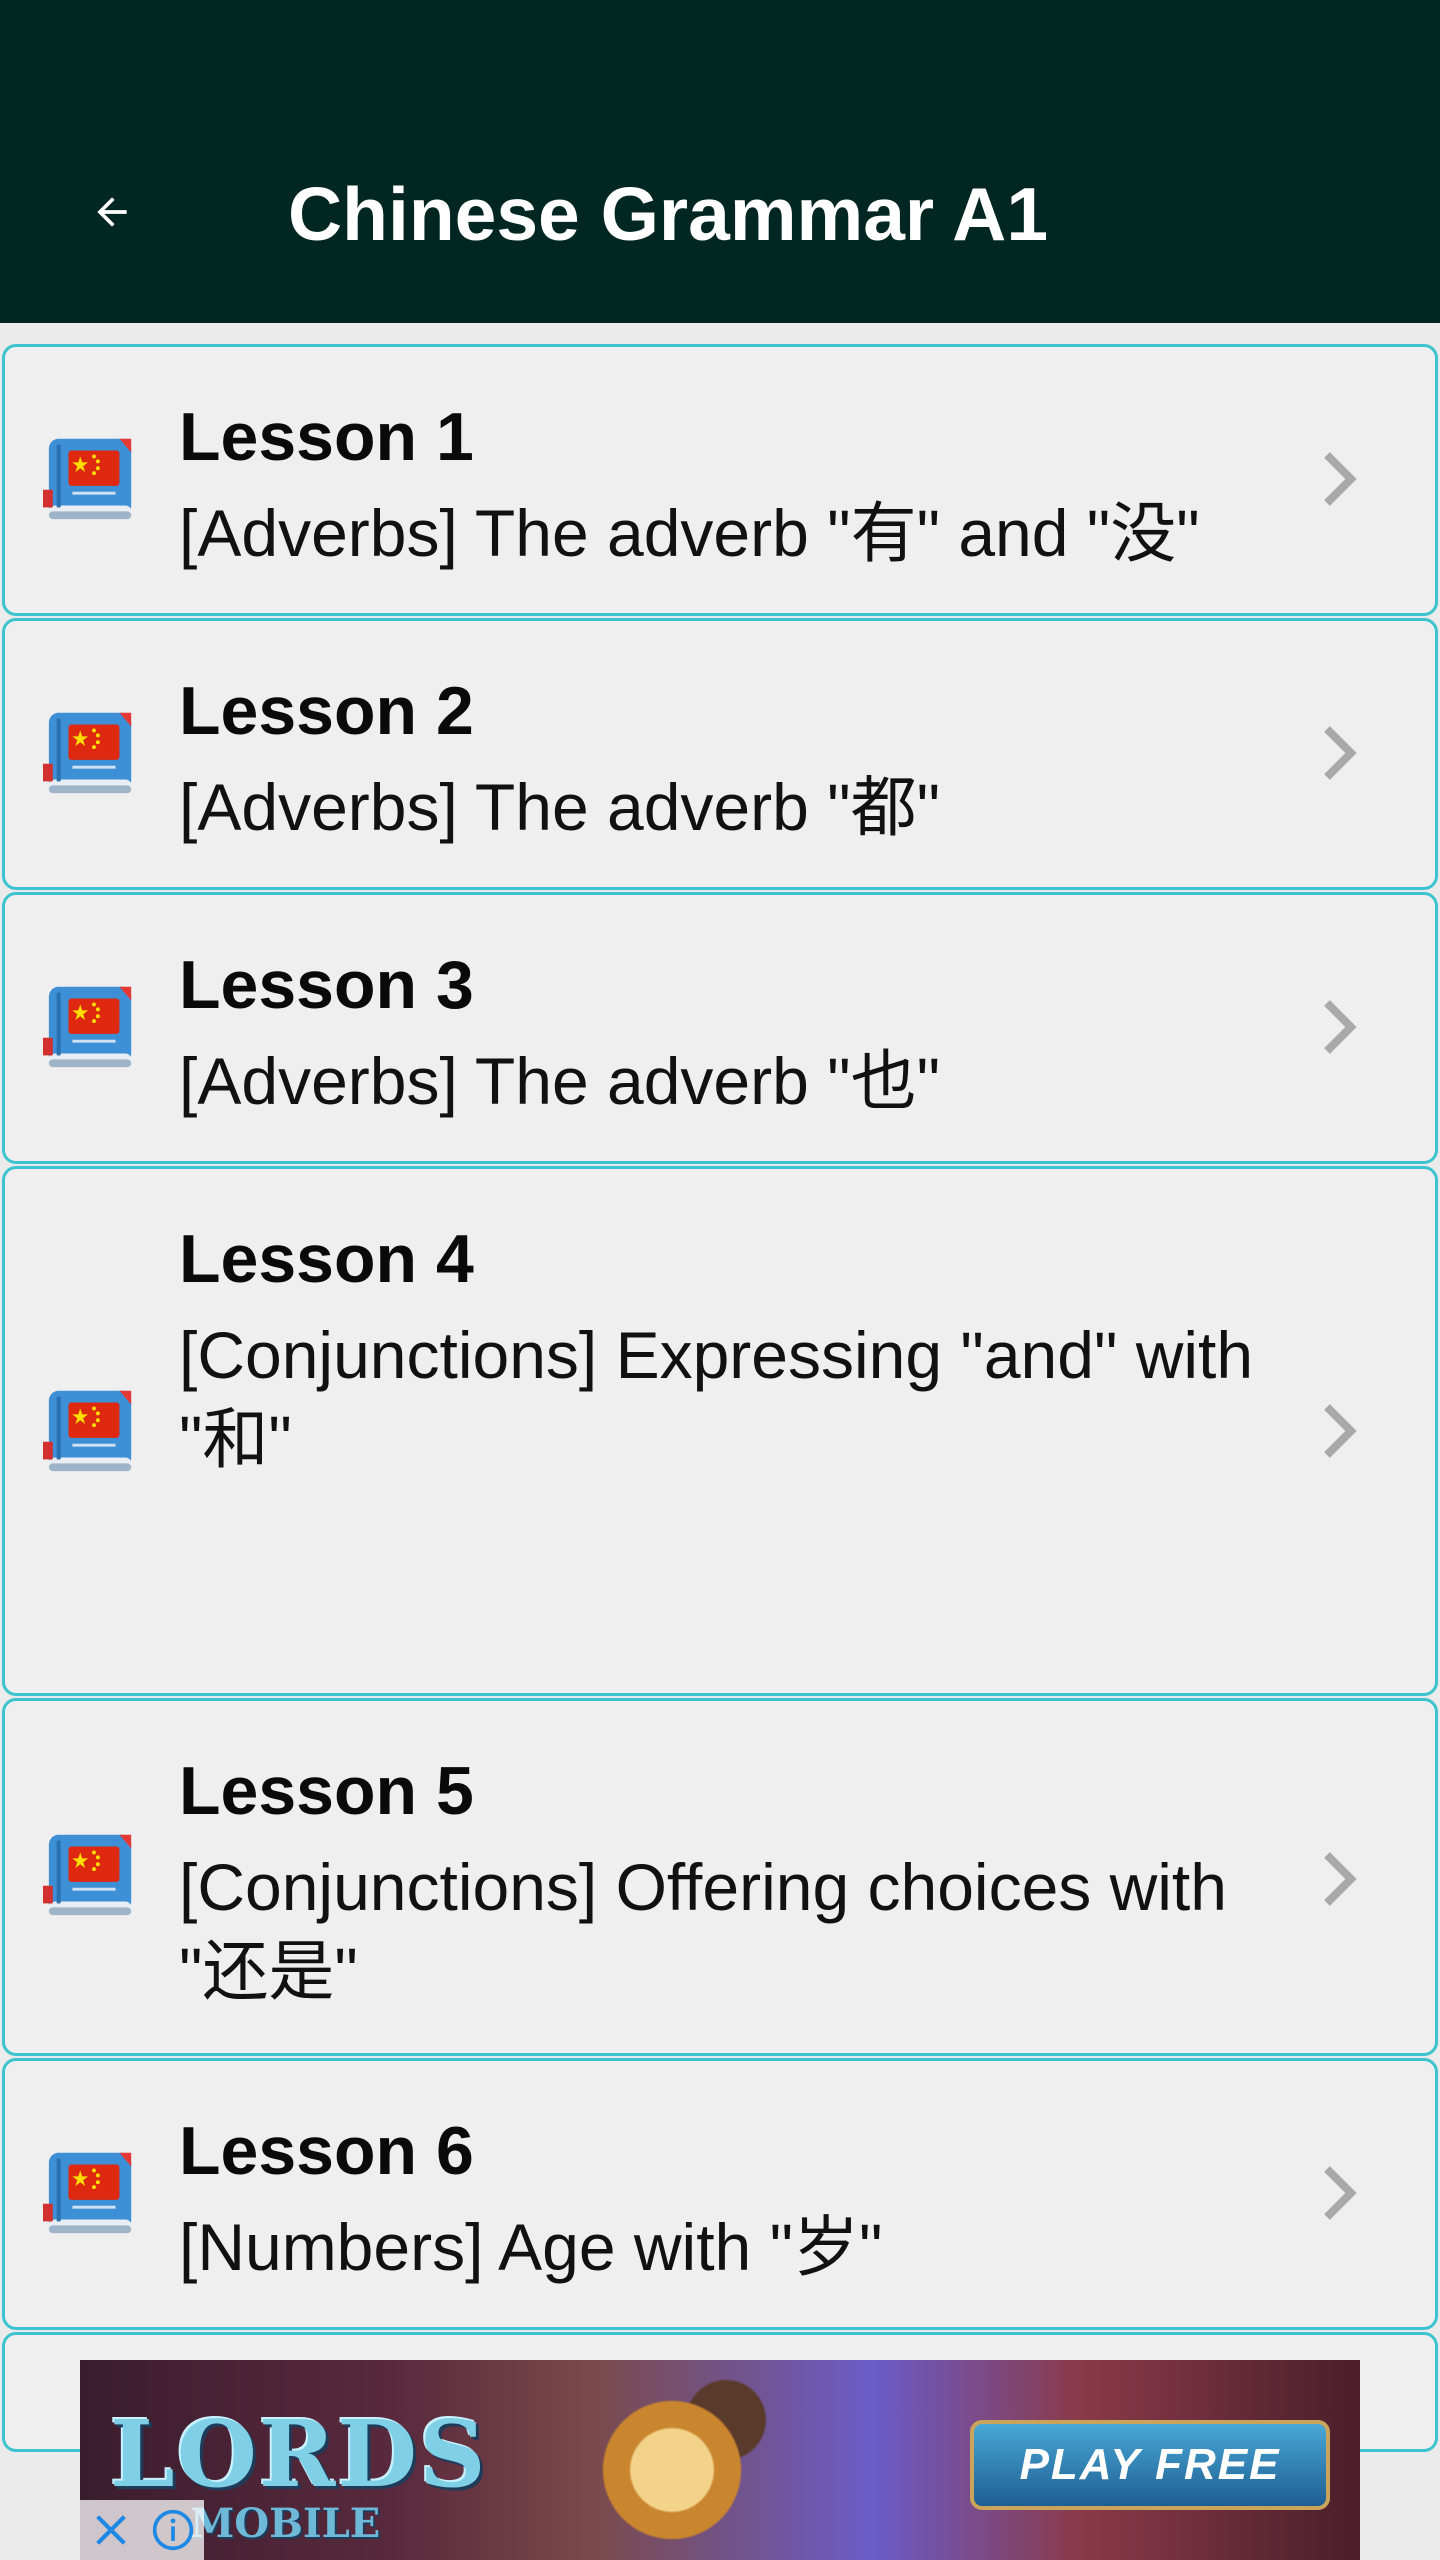 This screenshot has height=2560, width=1440. Describe the element at coordinates (326, 711) in the screenshot. I see `lesson-title: Lesson 2` at that location.